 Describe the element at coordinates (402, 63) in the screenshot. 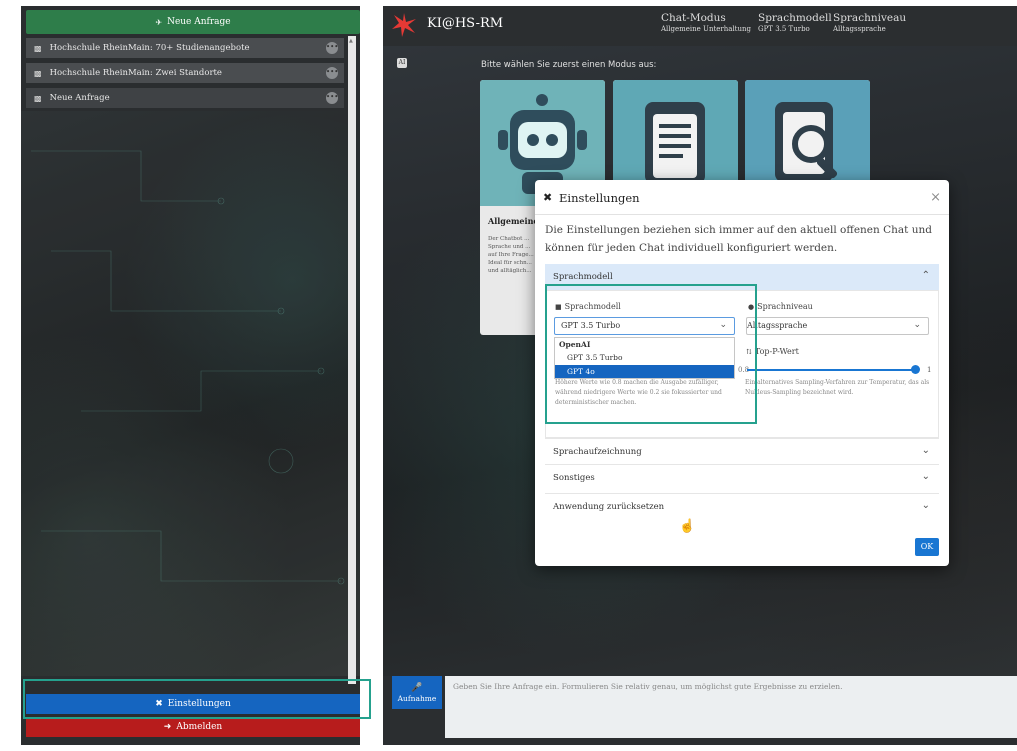

I see `ai-icon: AI` at that location.